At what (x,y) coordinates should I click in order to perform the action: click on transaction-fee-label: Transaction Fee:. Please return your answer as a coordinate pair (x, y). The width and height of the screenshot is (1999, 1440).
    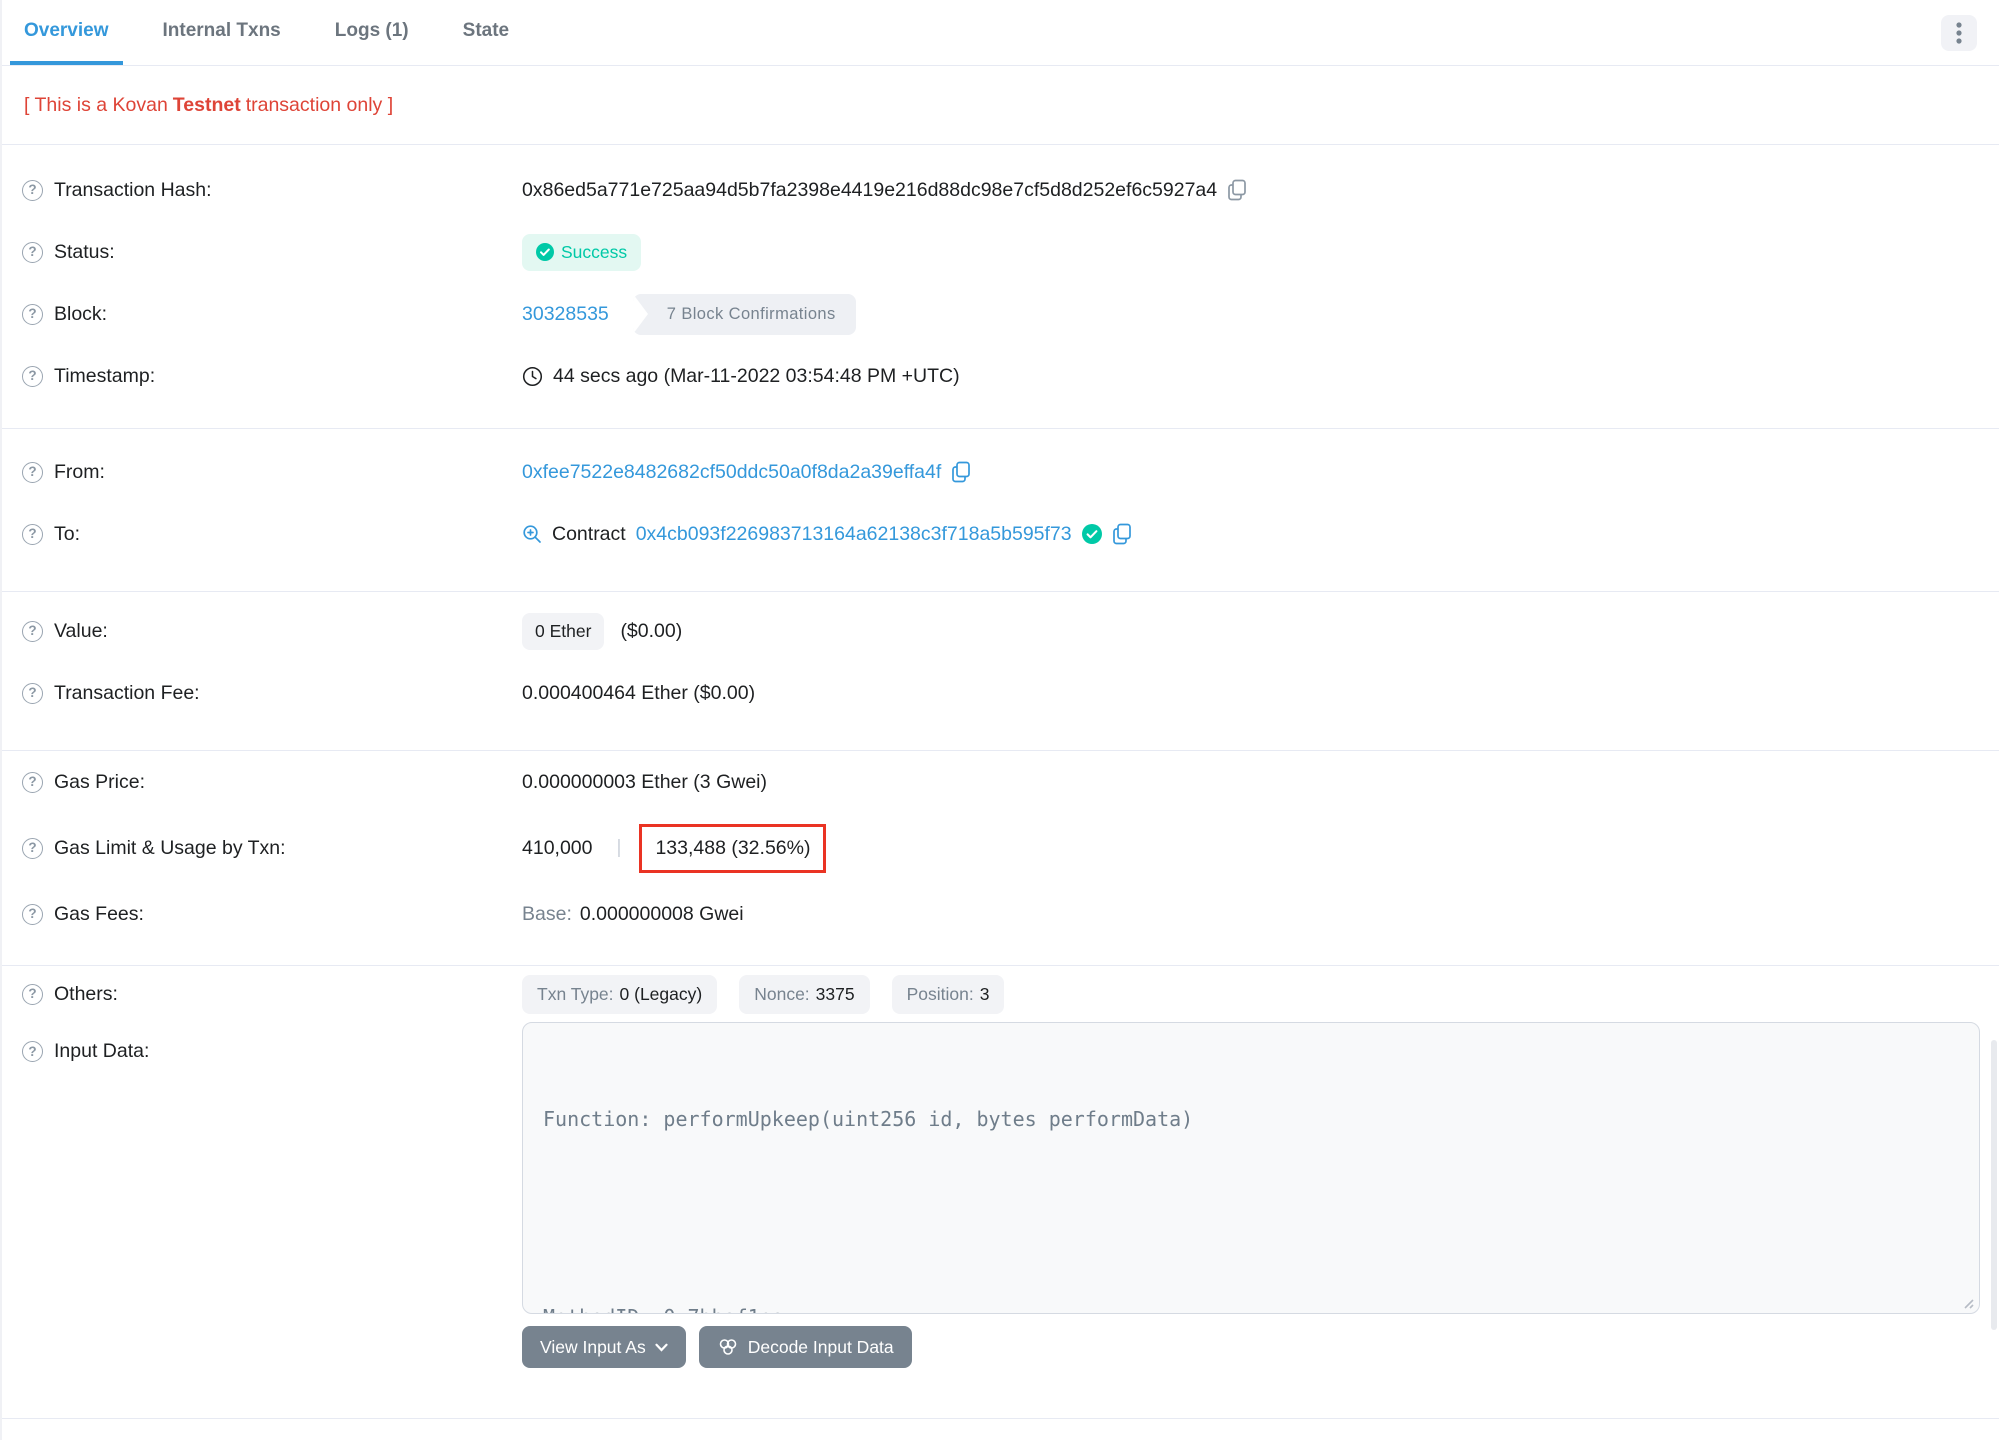
    Looking at the image, I should click on (127, 692).